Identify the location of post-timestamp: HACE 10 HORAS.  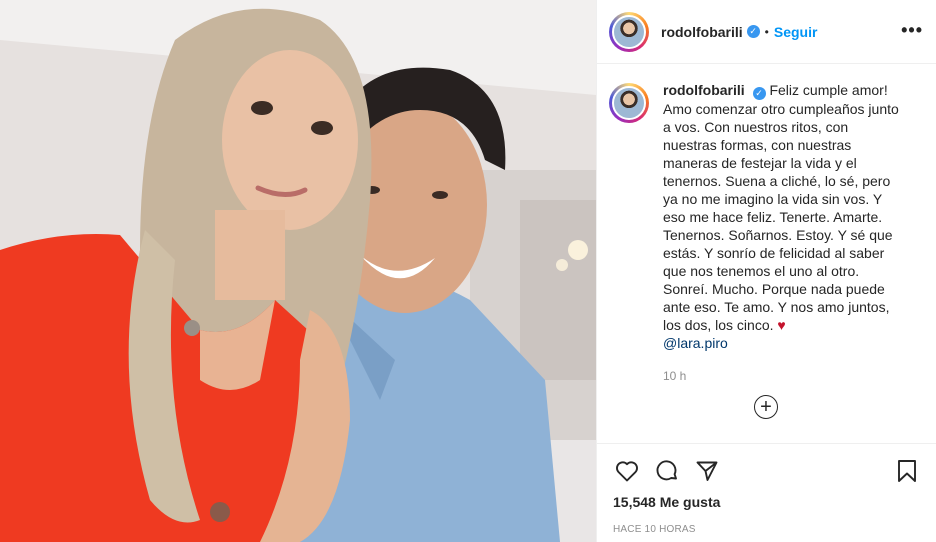
(767, 529).